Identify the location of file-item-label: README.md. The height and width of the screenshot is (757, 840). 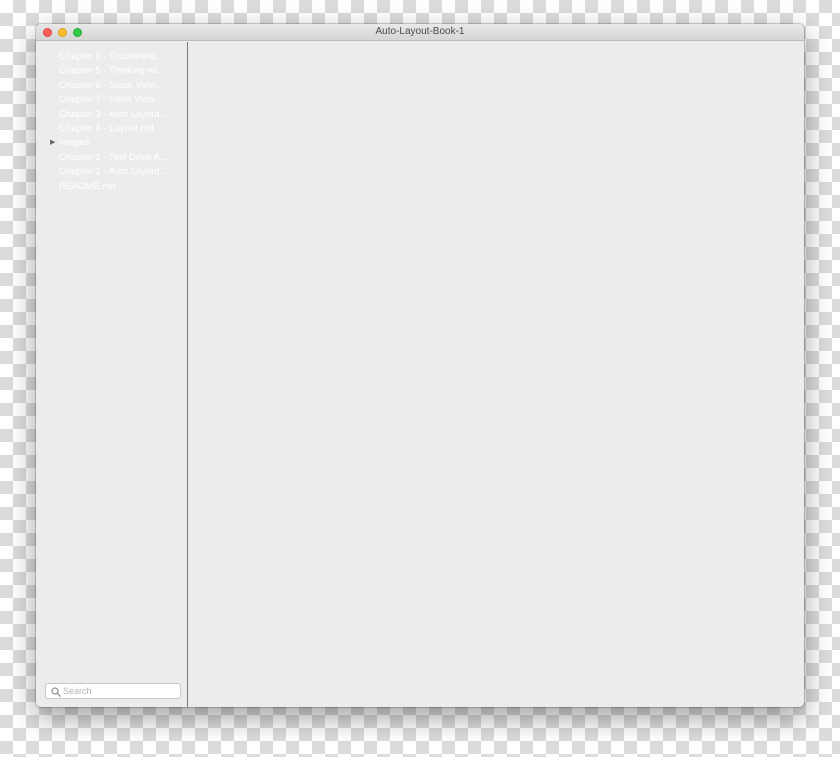
(87, 186).